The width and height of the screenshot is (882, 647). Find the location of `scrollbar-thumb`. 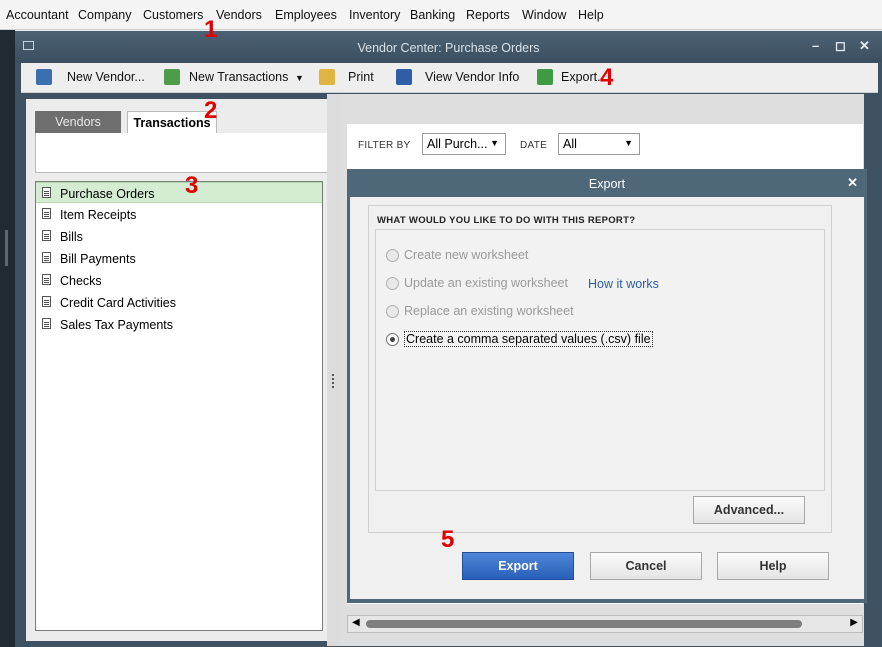

scrollbar-thumb is located at coordinates (584, 624).